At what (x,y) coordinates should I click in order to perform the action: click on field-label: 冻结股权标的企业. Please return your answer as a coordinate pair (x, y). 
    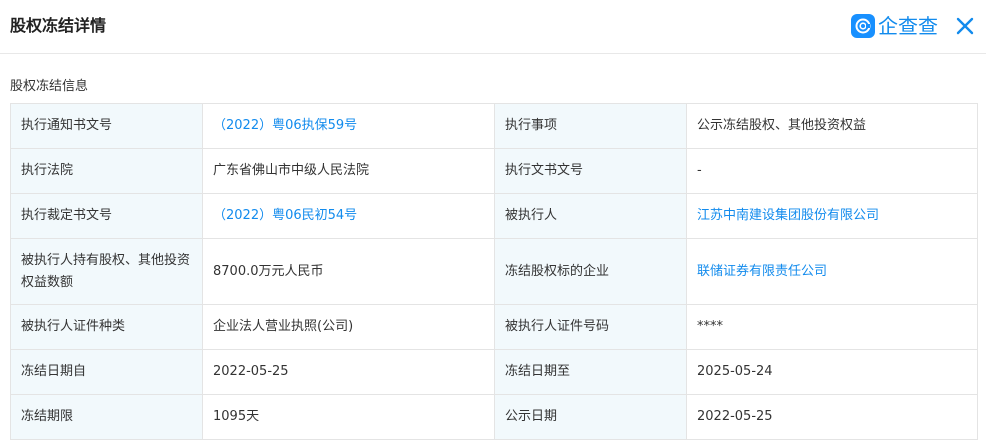
    Looking at the image, I should click on (590, 271).